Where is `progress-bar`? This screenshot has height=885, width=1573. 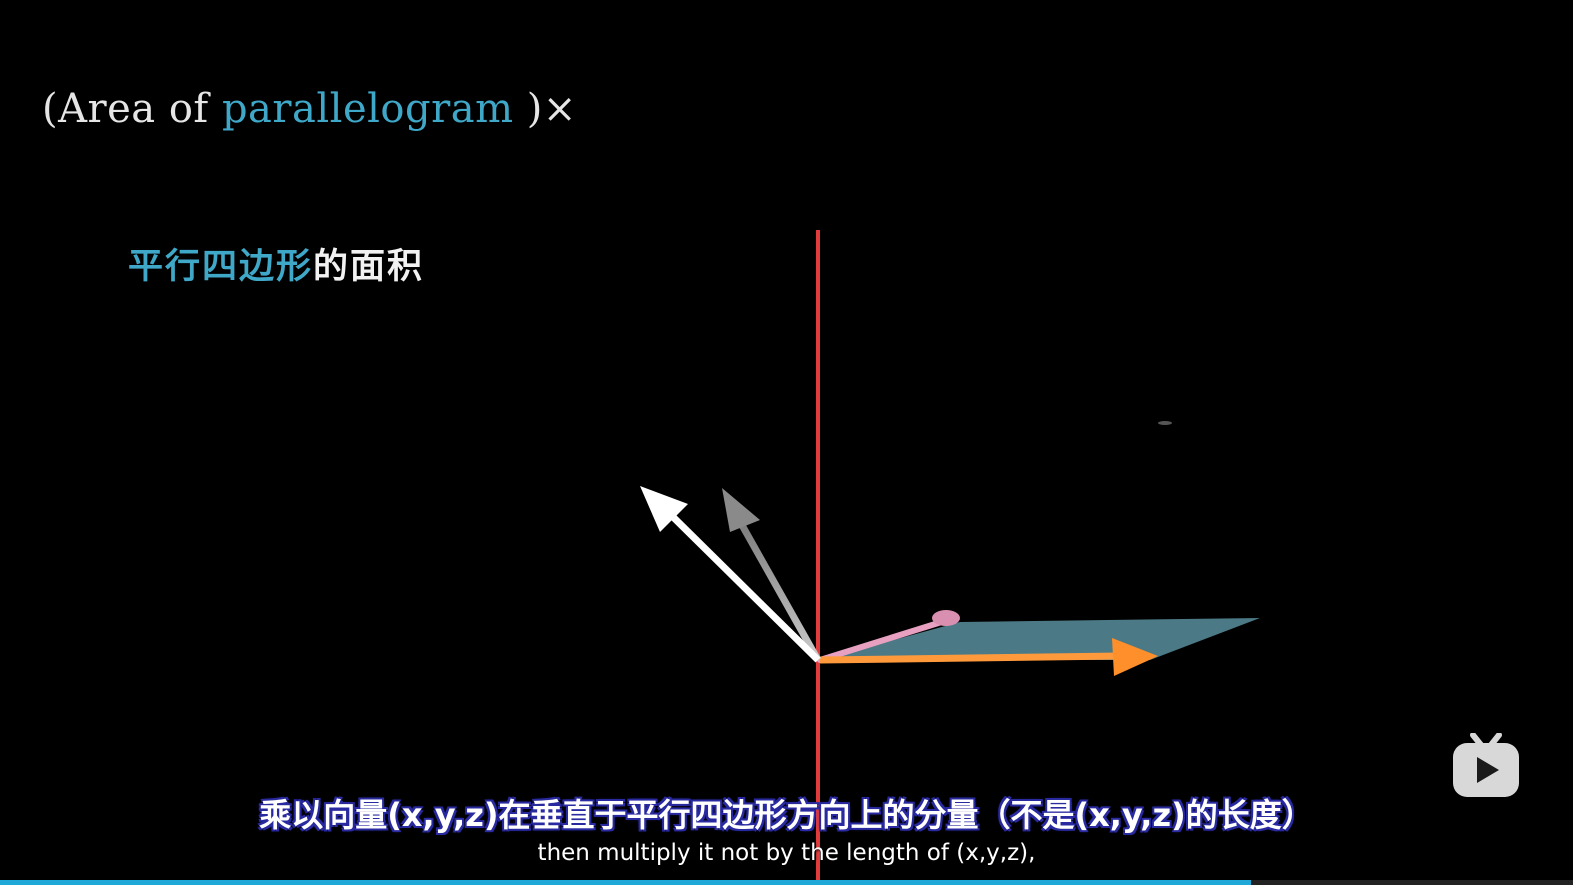 progress-bar is located at coordinates (786, 882).